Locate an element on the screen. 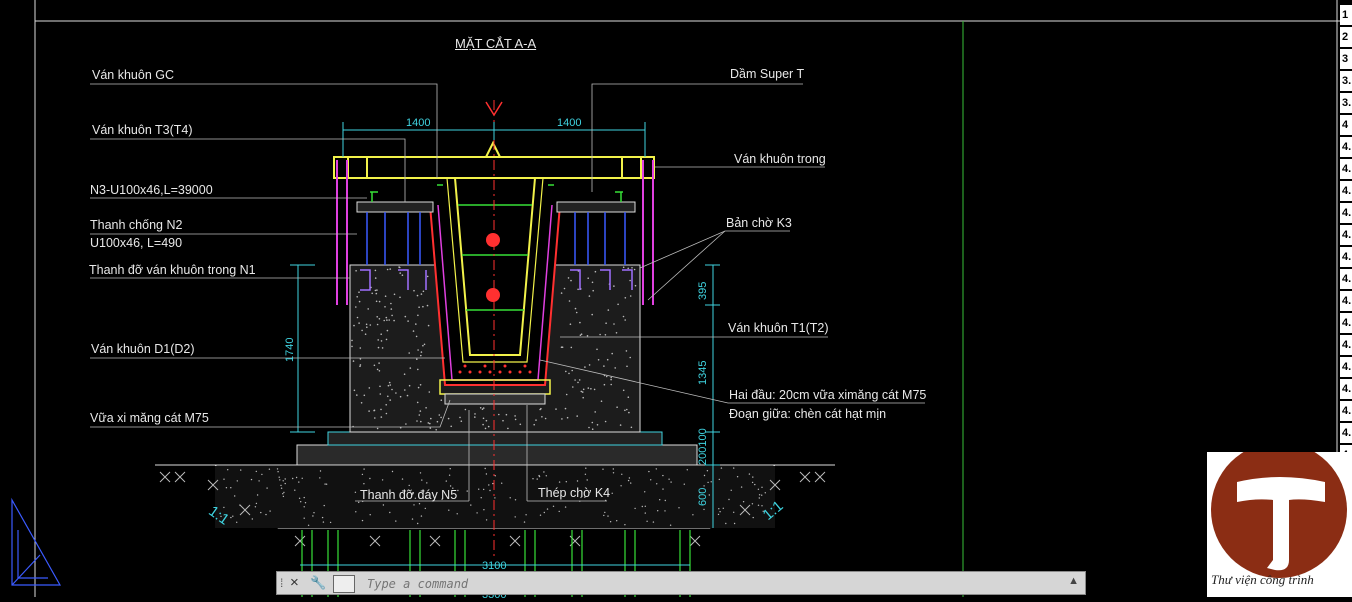  bottom-support is located at coordinates (495, 399).